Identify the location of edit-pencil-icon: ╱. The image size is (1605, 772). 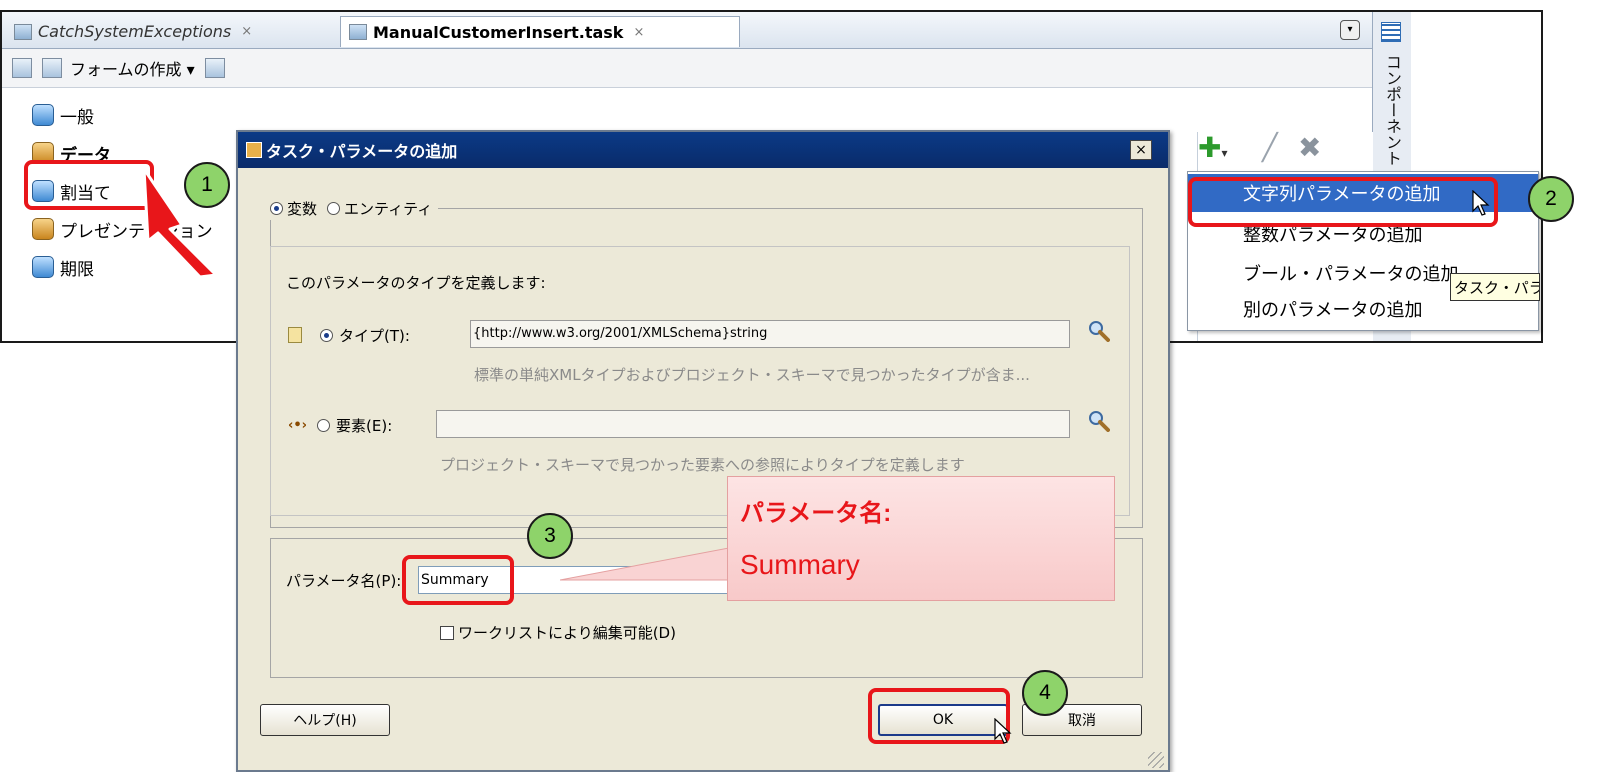
(1270, 148).